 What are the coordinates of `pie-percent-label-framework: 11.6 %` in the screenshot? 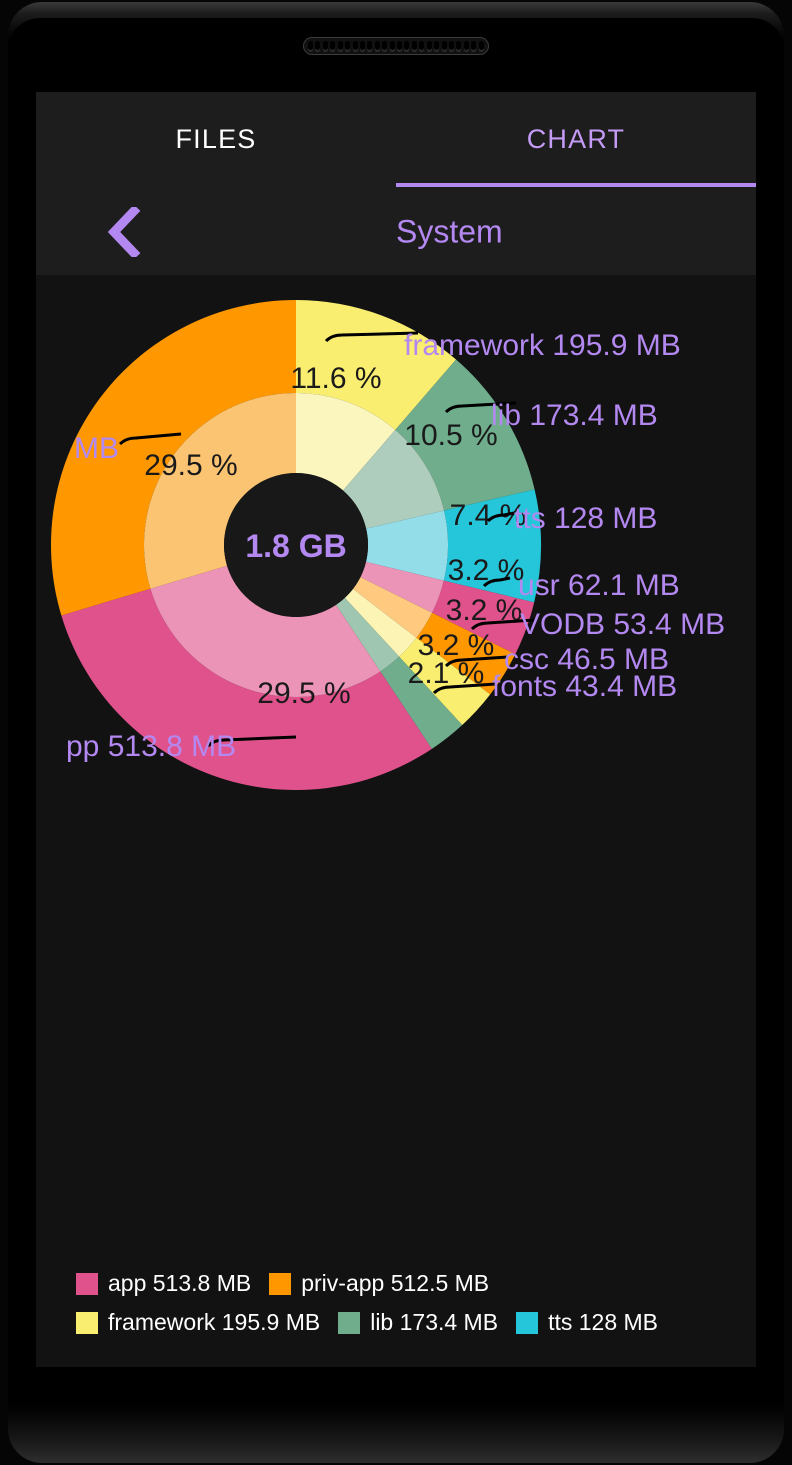 It's located at (335, 378).